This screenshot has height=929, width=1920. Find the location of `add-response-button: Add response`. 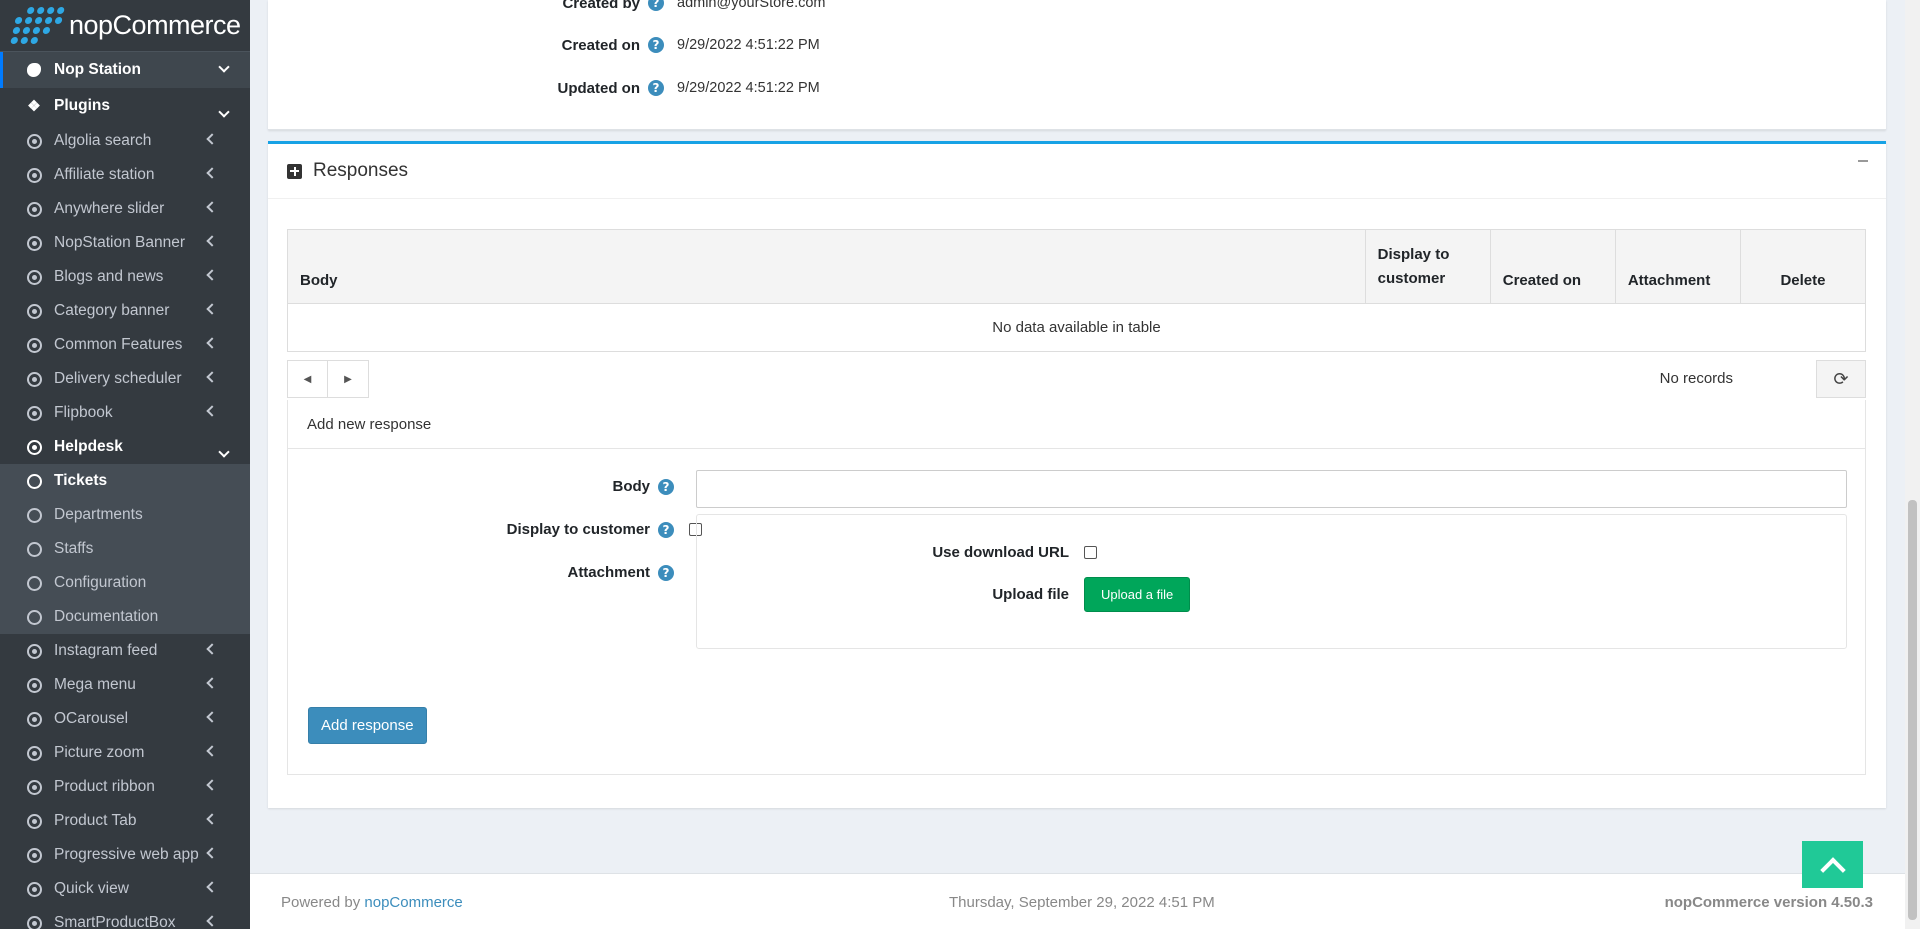

add-response-button: Add response is located at coordinates (367, 725).